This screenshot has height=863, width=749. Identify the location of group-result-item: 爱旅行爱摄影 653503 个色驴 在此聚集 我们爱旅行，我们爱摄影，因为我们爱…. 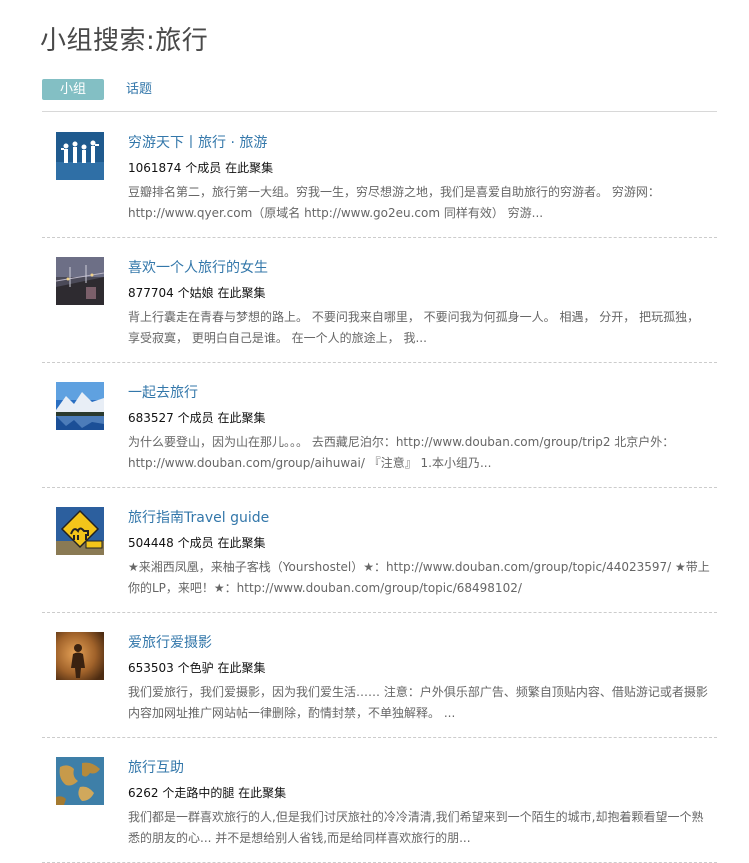
(379, 675).